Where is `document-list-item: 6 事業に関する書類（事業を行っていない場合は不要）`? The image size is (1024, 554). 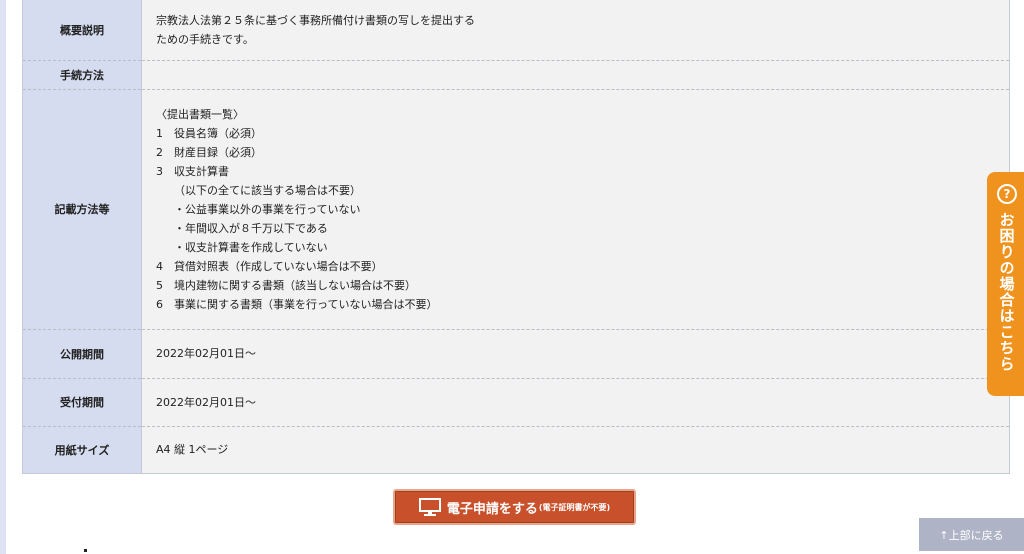 document-list-item: 6 事業に関する書類（事業を行っていない場合は不要） is located at coordinates (297, 304).